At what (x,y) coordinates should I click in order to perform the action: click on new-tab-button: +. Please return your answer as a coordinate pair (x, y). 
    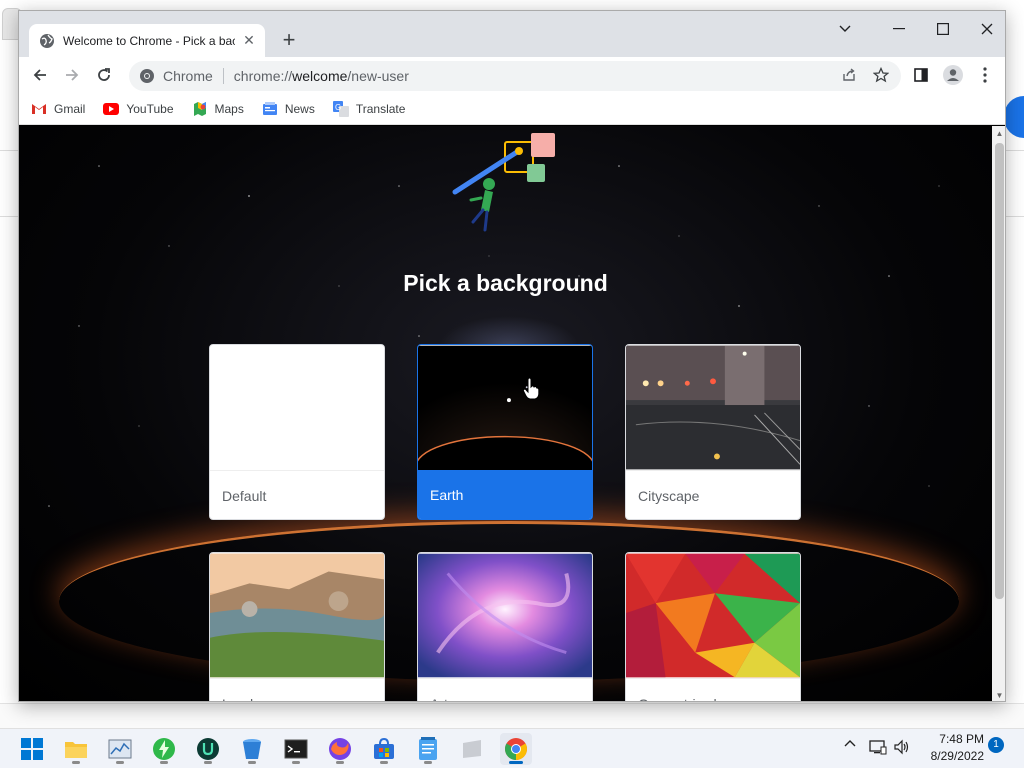
    Looking at the image, I should click on (289, 41).